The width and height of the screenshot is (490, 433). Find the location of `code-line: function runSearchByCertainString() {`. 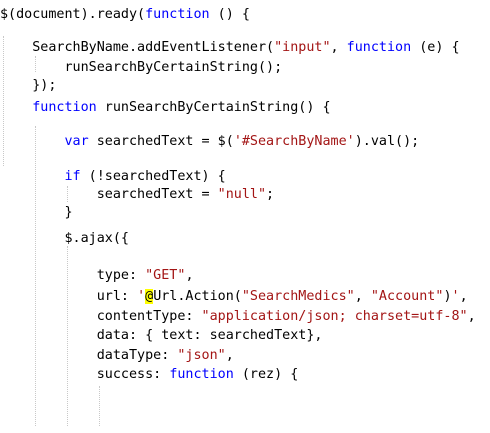

code-line: function runSearchByCertainString() { is located at coordinates (165, 108).